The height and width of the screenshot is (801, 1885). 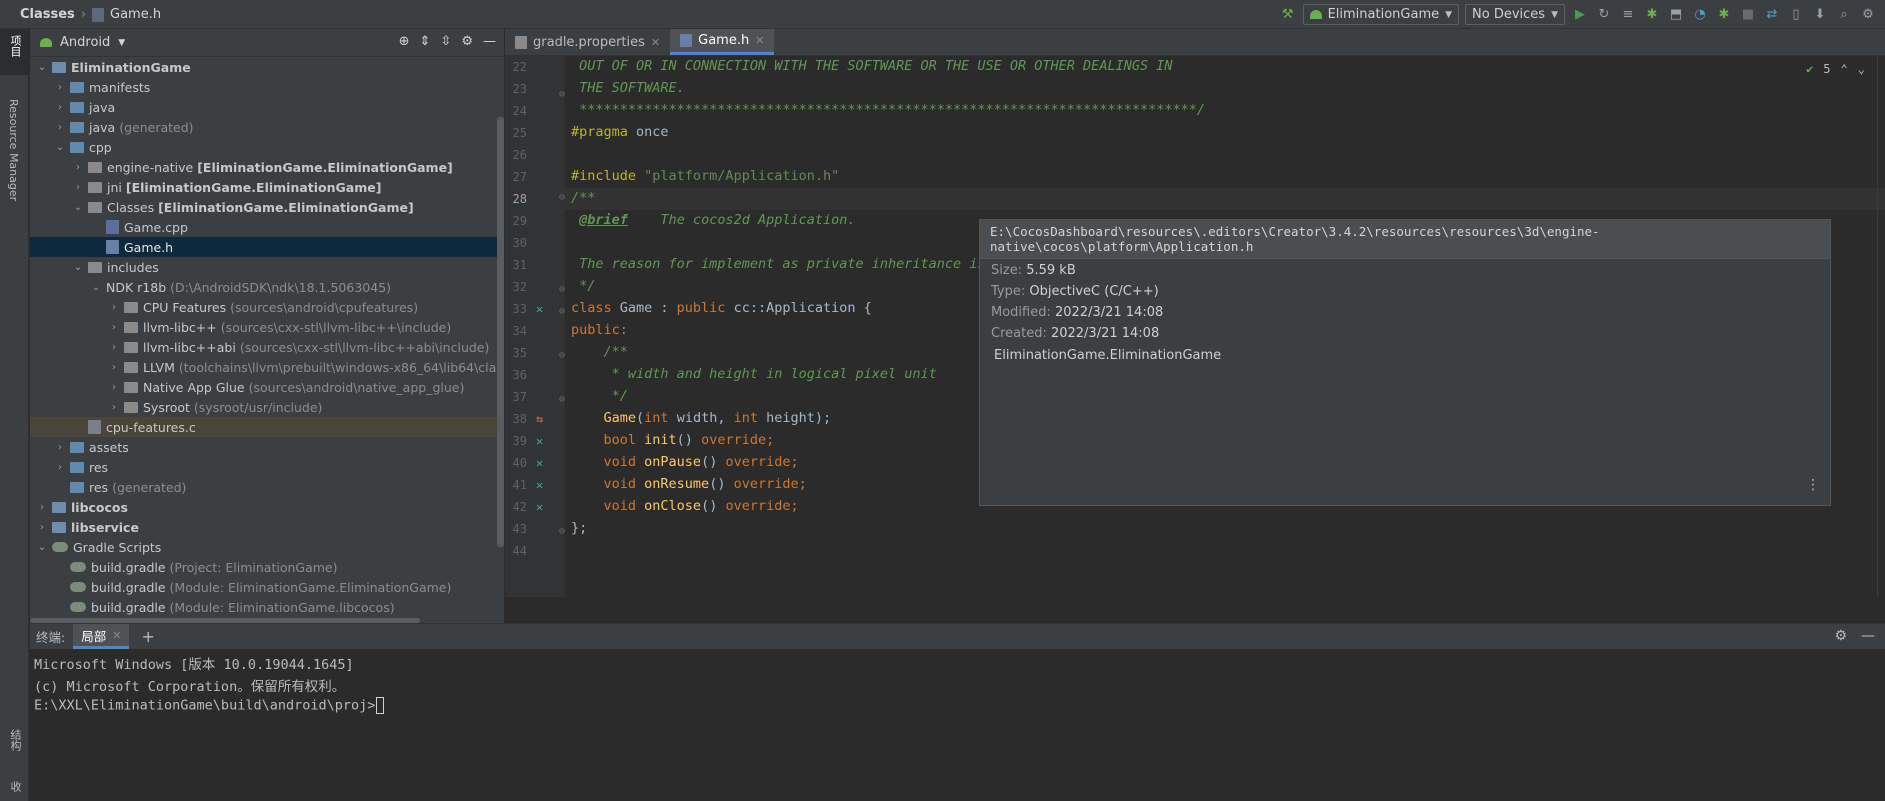 I want to click on breadcrumb-file: Game.h, so click(x=135, y=14).